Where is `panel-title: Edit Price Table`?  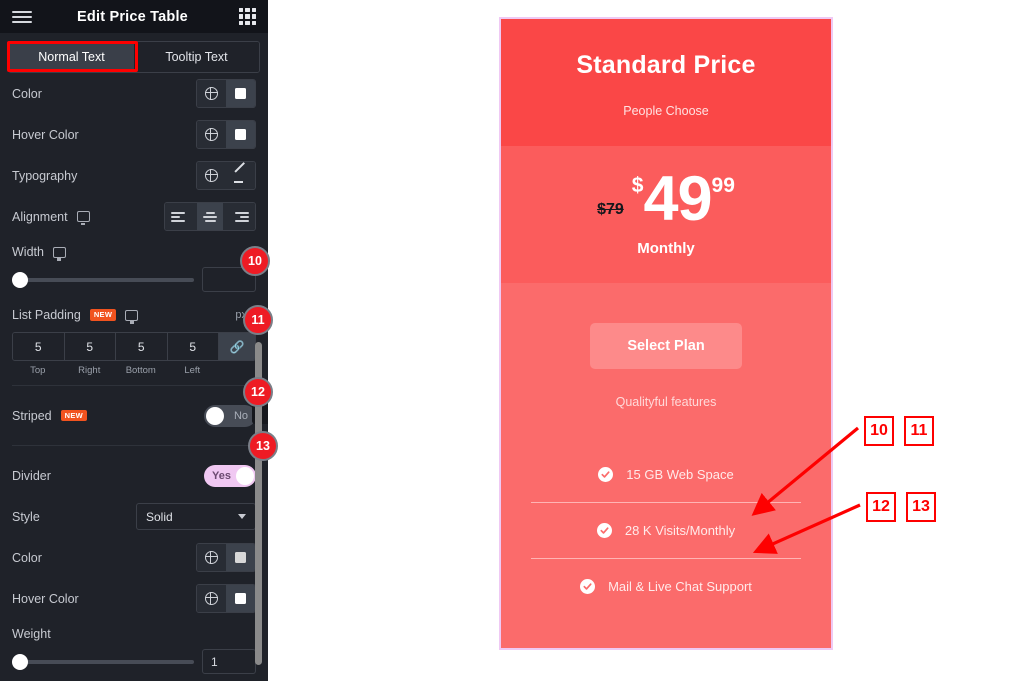 panel-title: Edit Price Table is located at coordinates (132, 16).